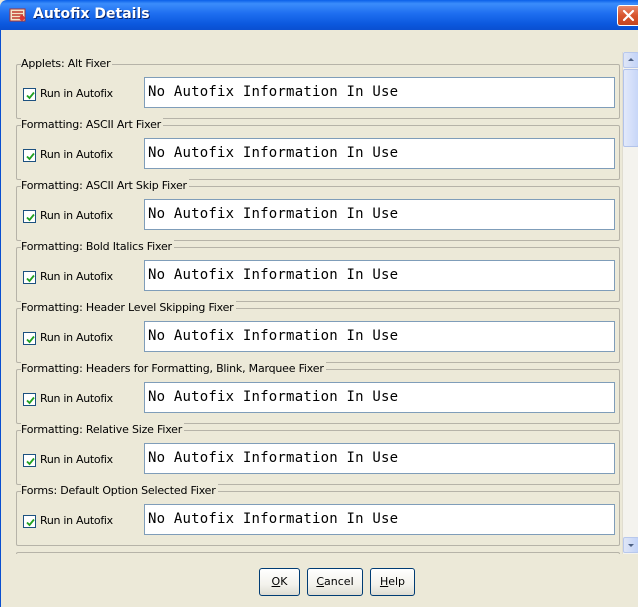 The image size is (638, 607). I want to click on scroll-thumb, so click(630, 108).